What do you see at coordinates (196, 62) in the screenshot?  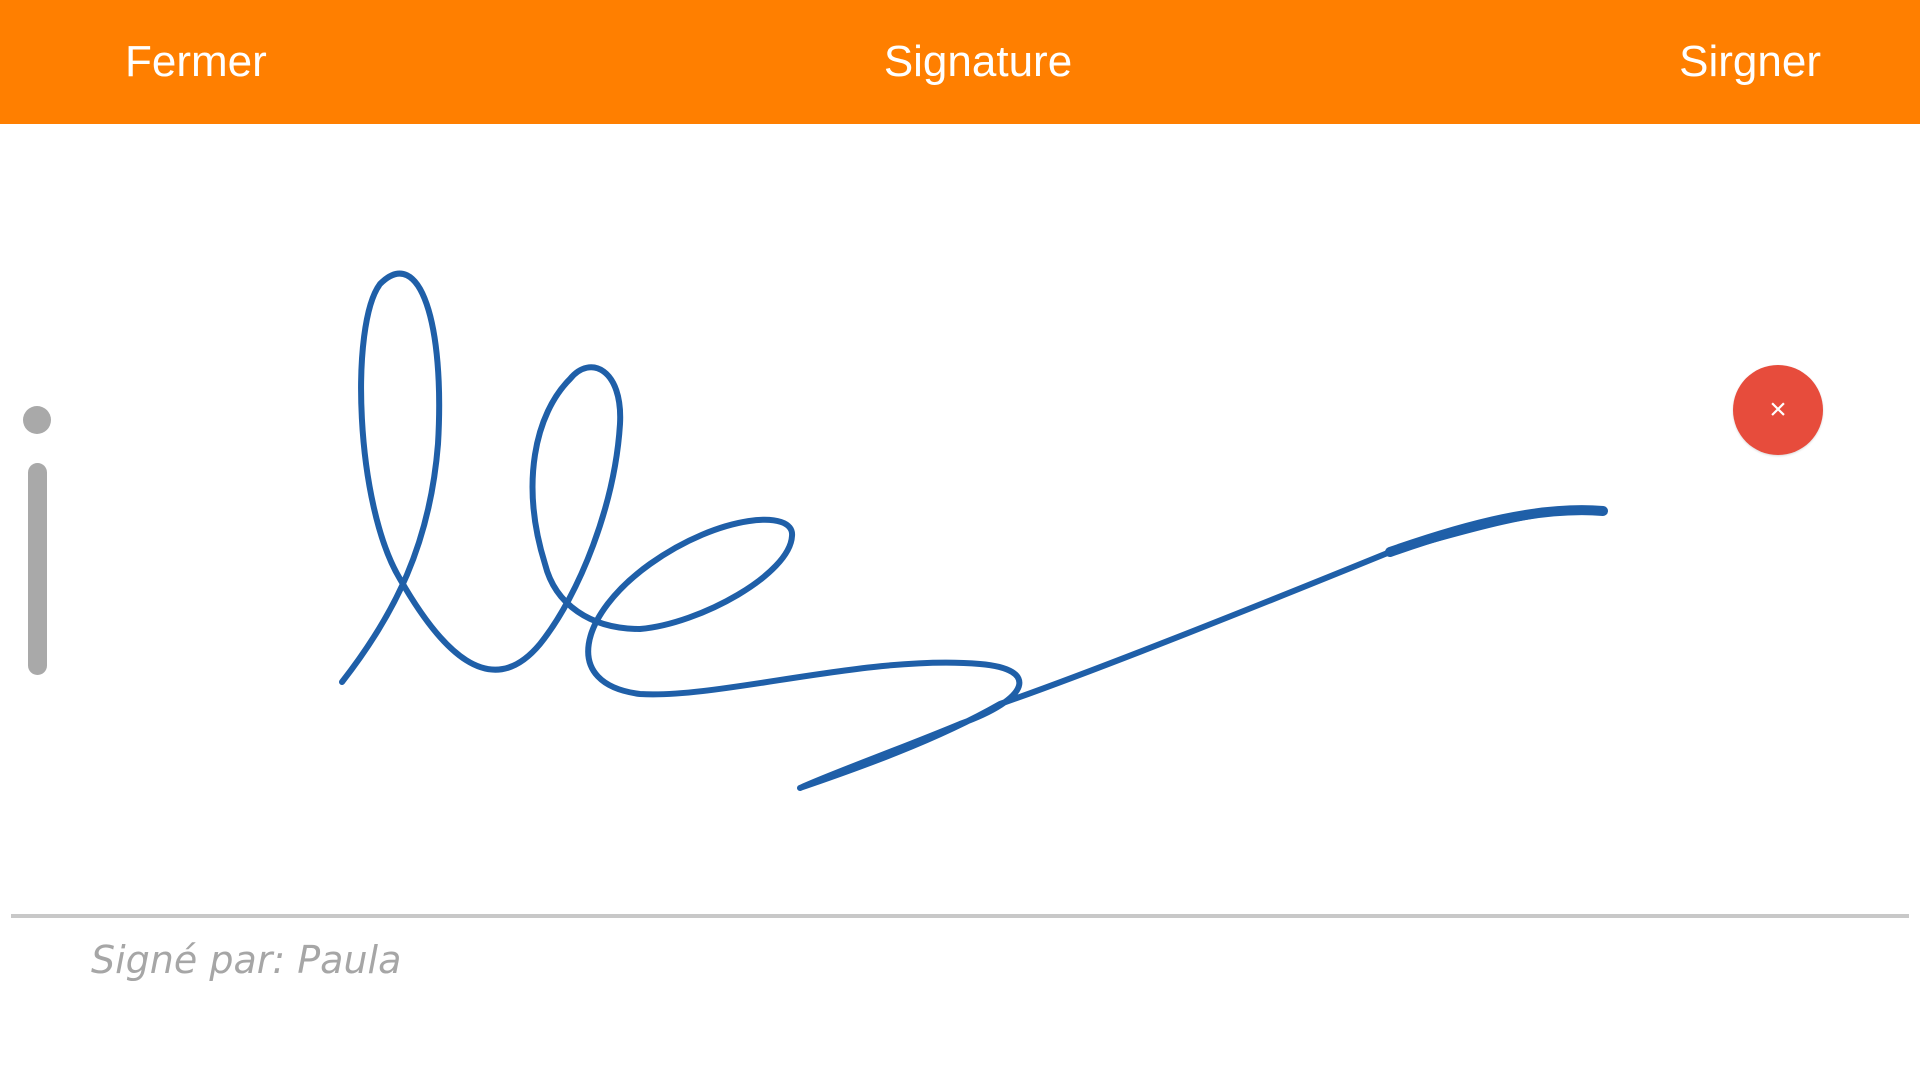 I see `close-button: Fermer` at bounding box center [196, 62].